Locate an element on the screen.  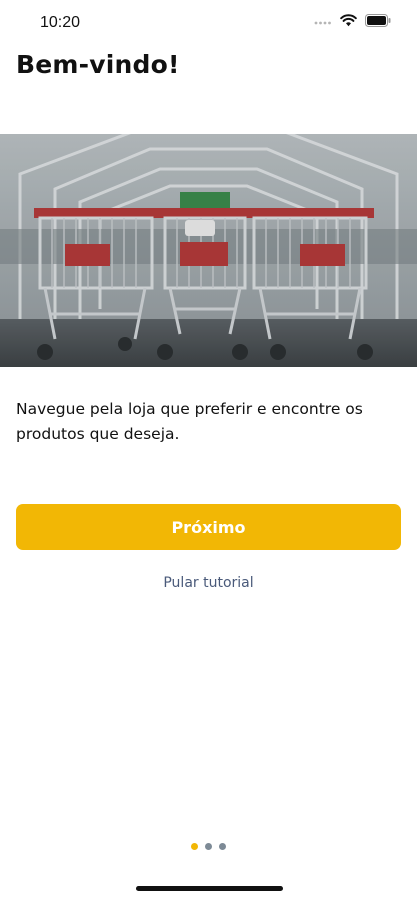
signal-dots-icon is located at coordinates (323, 21).